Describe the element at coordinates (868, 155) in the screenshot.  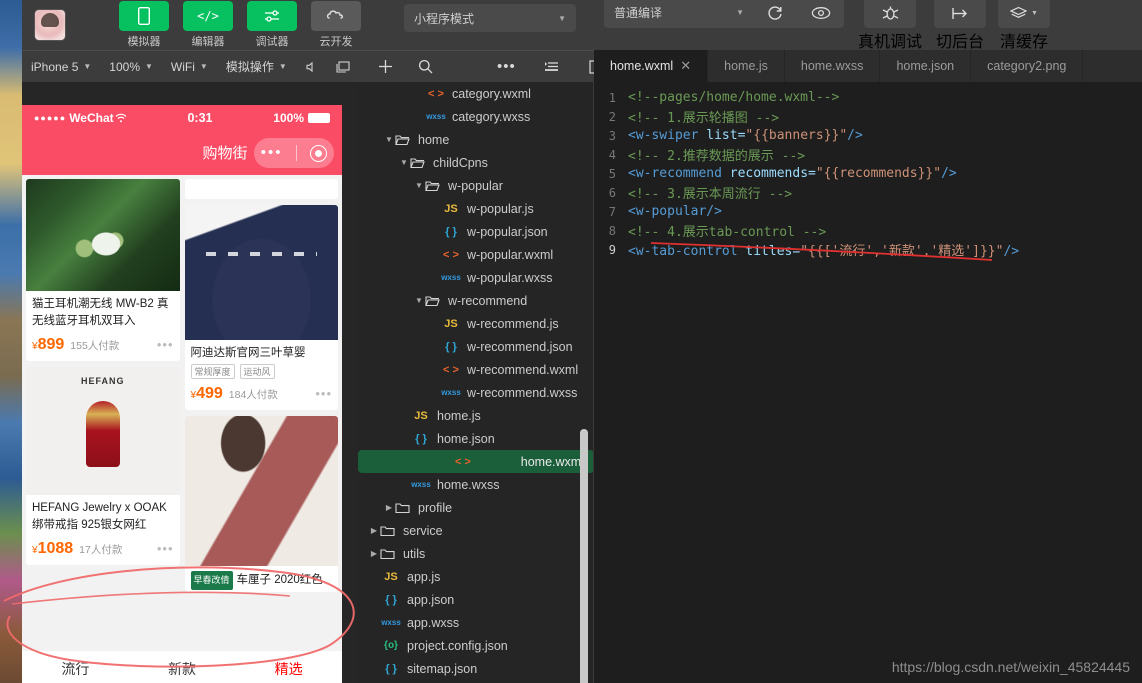
I see `code-line: 4 <!-- 2.推荐数据的展示 -->` at that location.